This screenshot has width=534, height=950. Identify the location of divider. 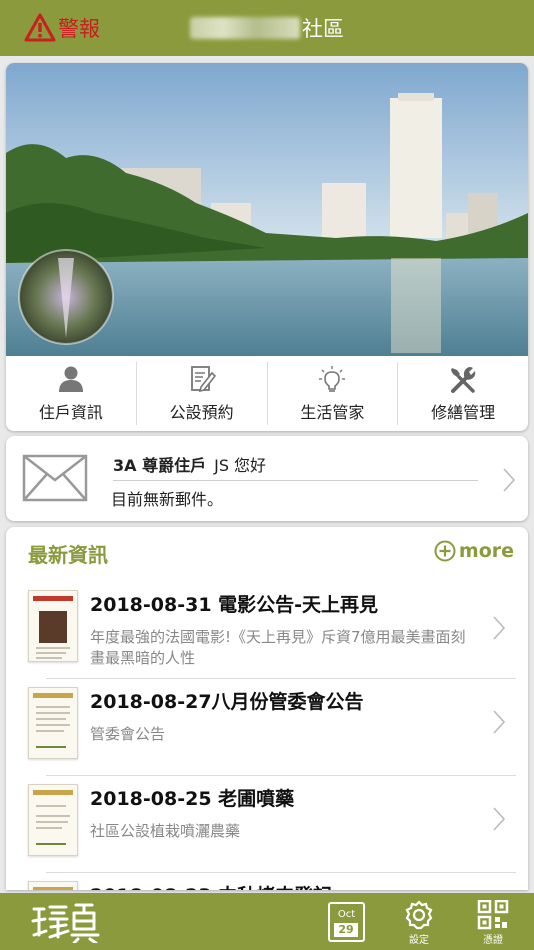
(295, 480).